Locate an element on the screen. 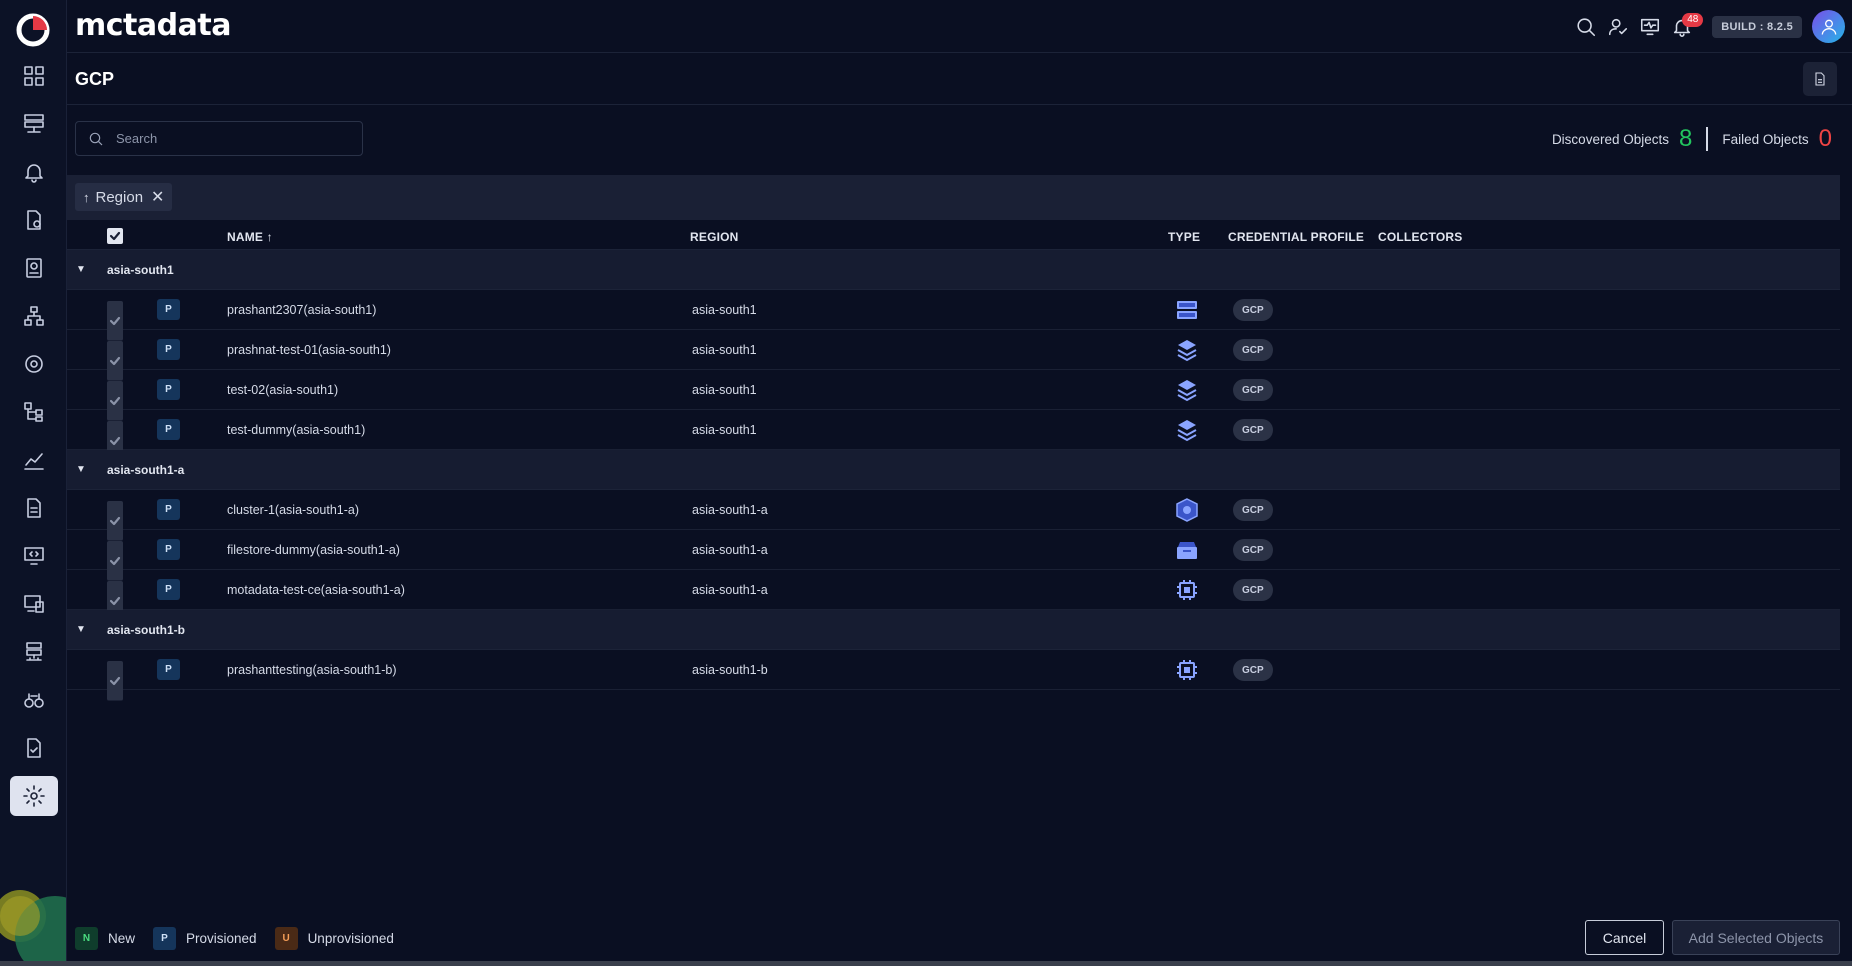 This screenshot has width=1852, height=966. sidebar-item-alerts is located at coordinates (33, 172).